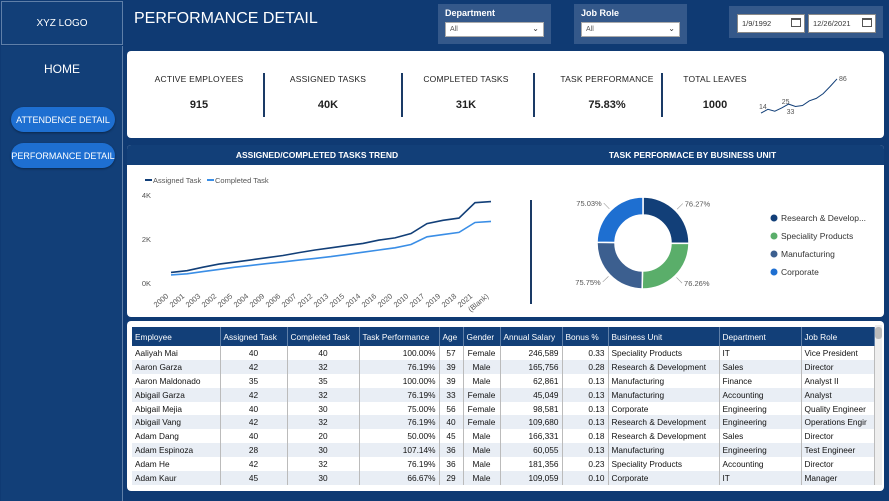  What do you see at coordinates (62, 69) in the screenshot?
I see `home-link: HOME` at bounding box center [62, 69].